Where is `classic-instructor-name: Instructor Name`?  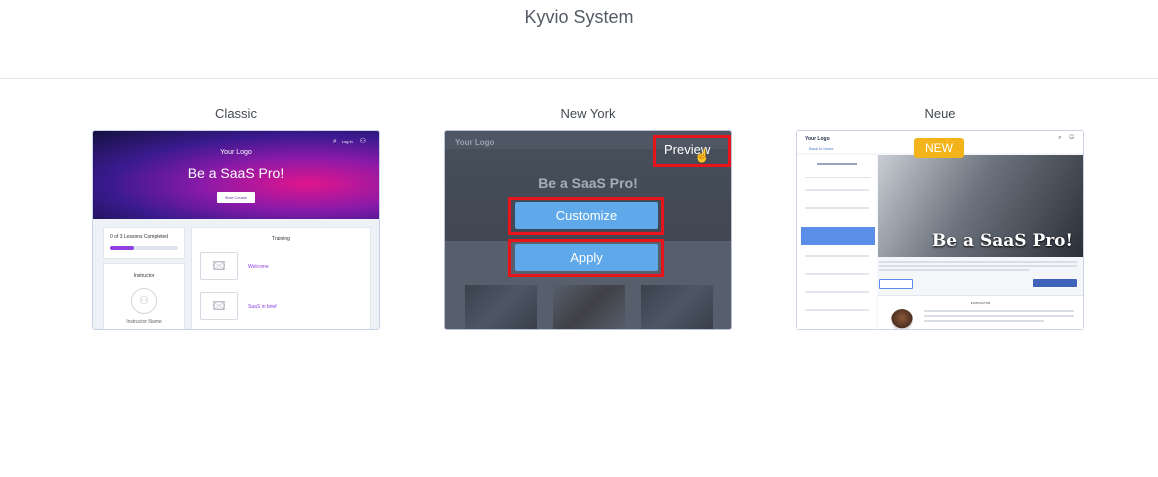
classic-instructor-name: Instructor Name is located at coordinates (144, 322).